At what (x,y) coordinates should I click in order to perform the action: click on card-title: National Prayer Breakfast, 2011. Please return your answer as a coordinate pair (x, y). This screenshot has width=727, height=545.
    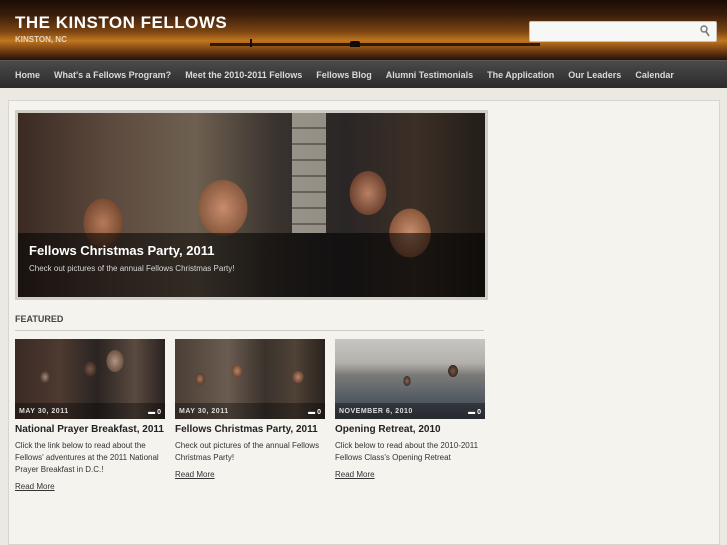
    Looking at the image, I should click on (90, 430).